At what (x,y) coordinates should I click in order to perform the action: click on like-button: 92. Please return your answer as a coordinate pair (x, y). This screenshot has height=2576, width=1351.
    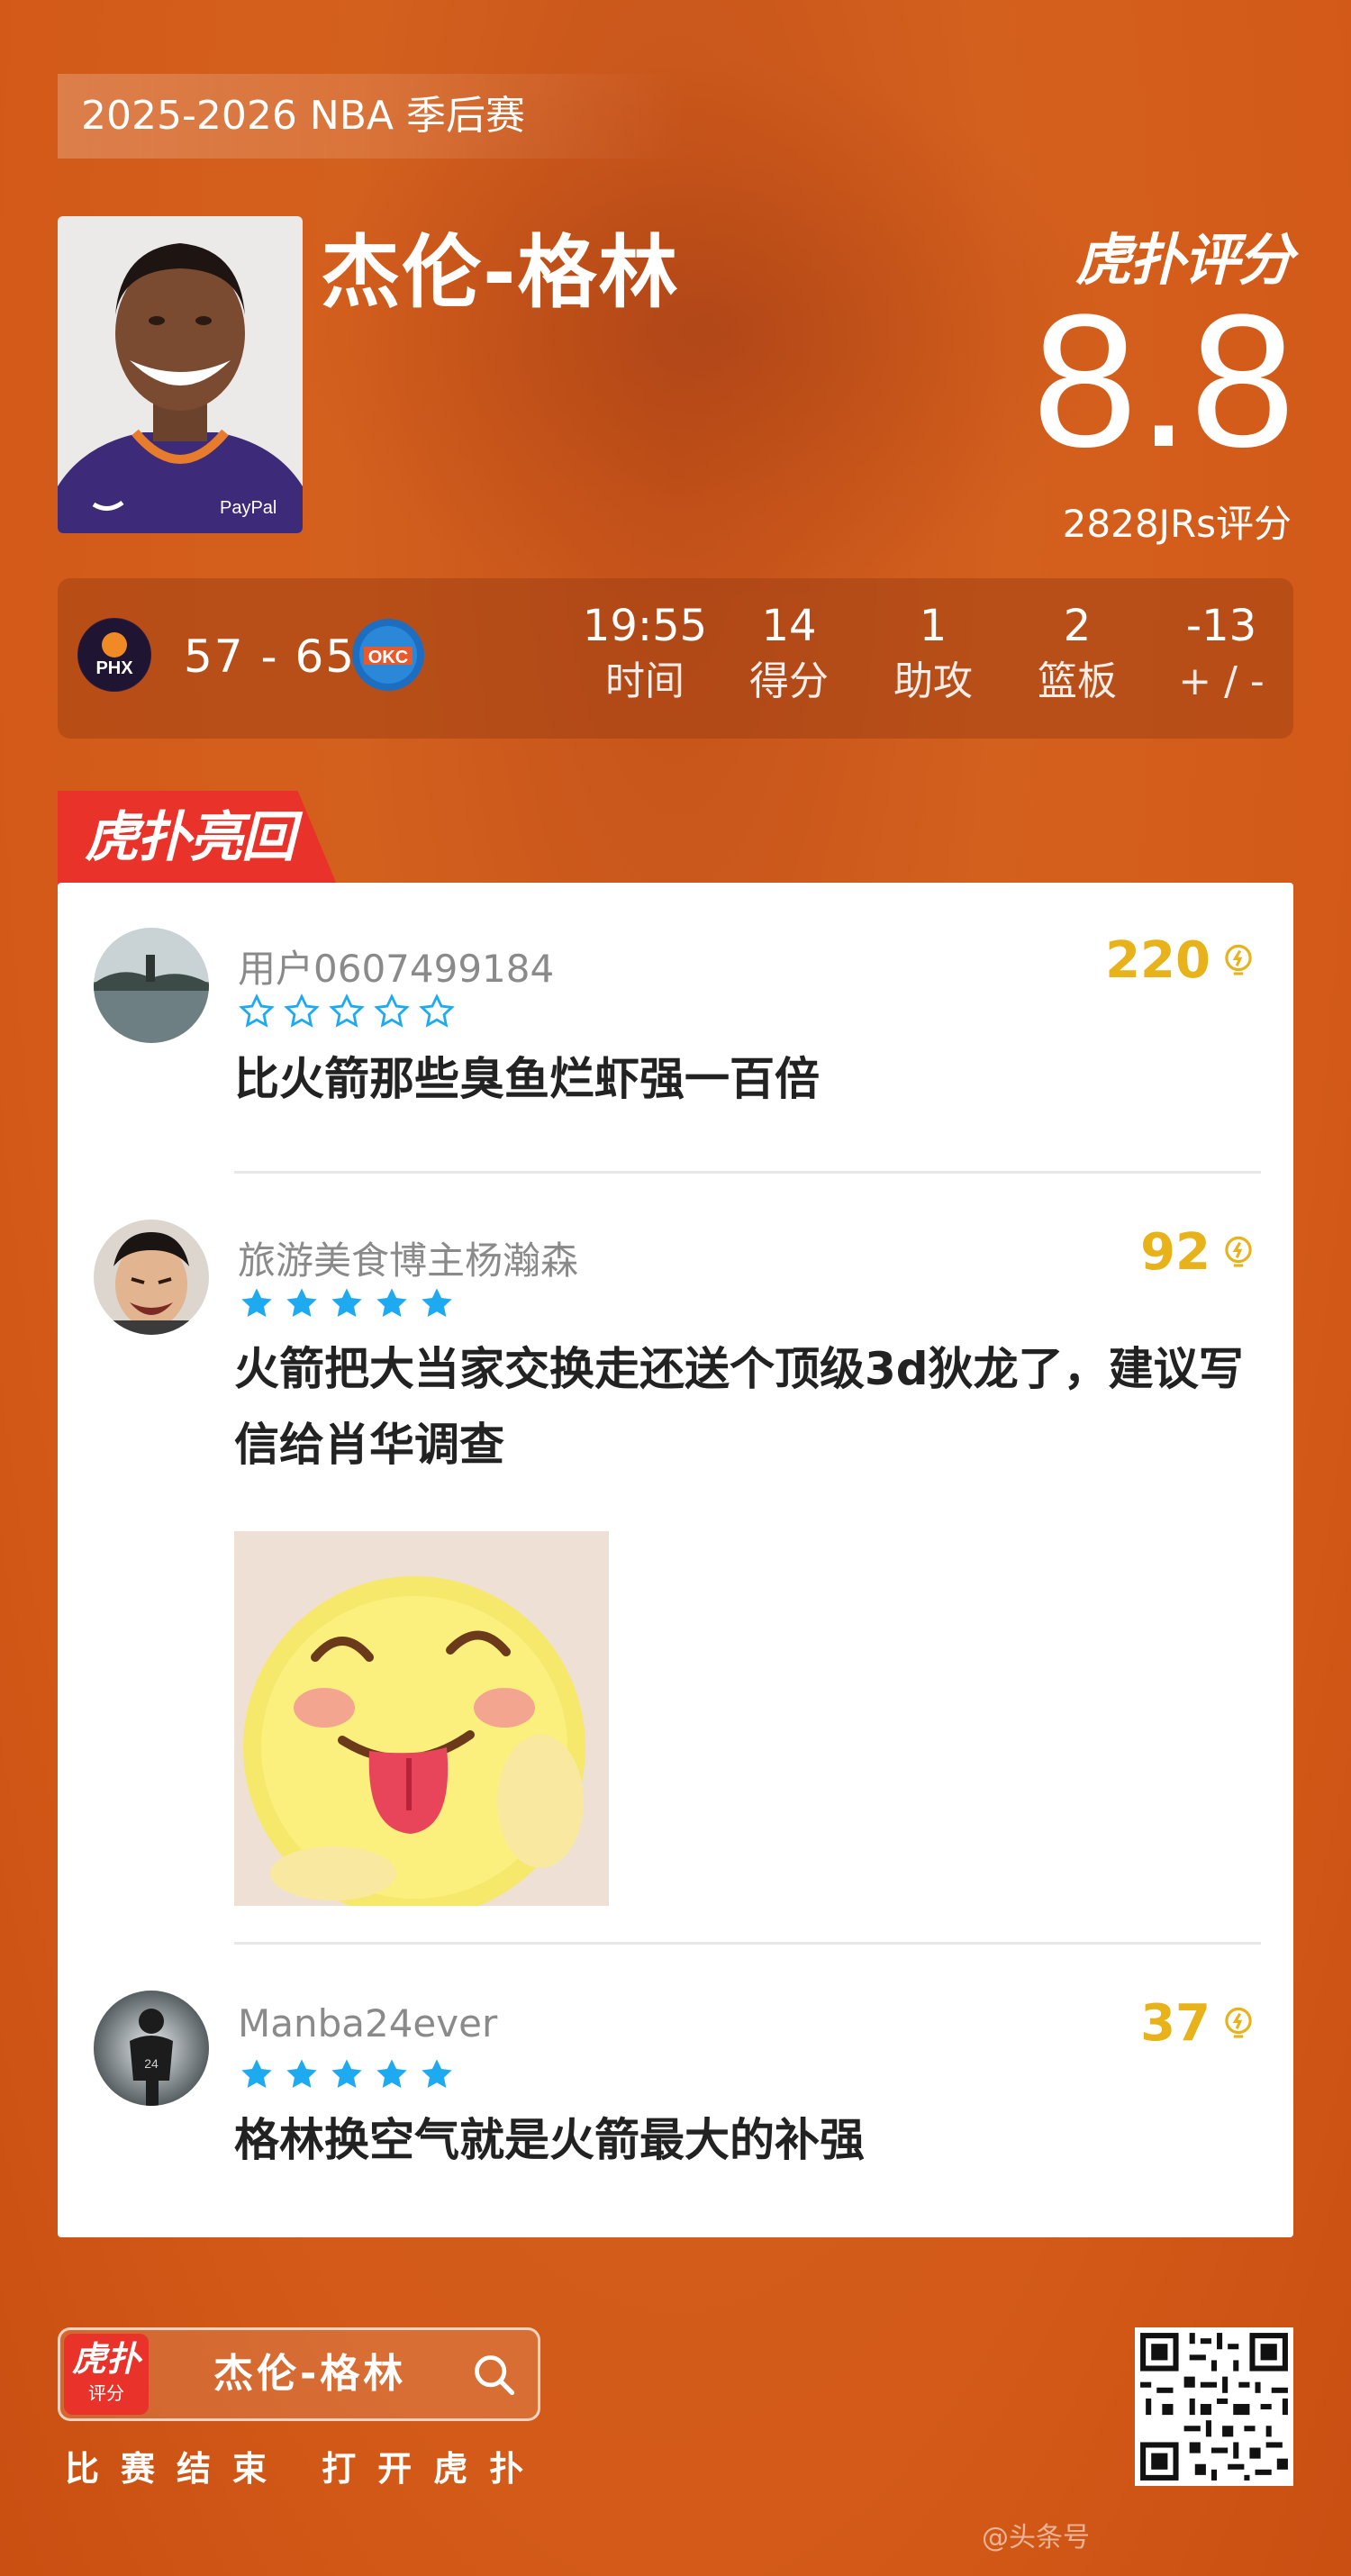
    Looking at the image, I should click on (1198, 1252).